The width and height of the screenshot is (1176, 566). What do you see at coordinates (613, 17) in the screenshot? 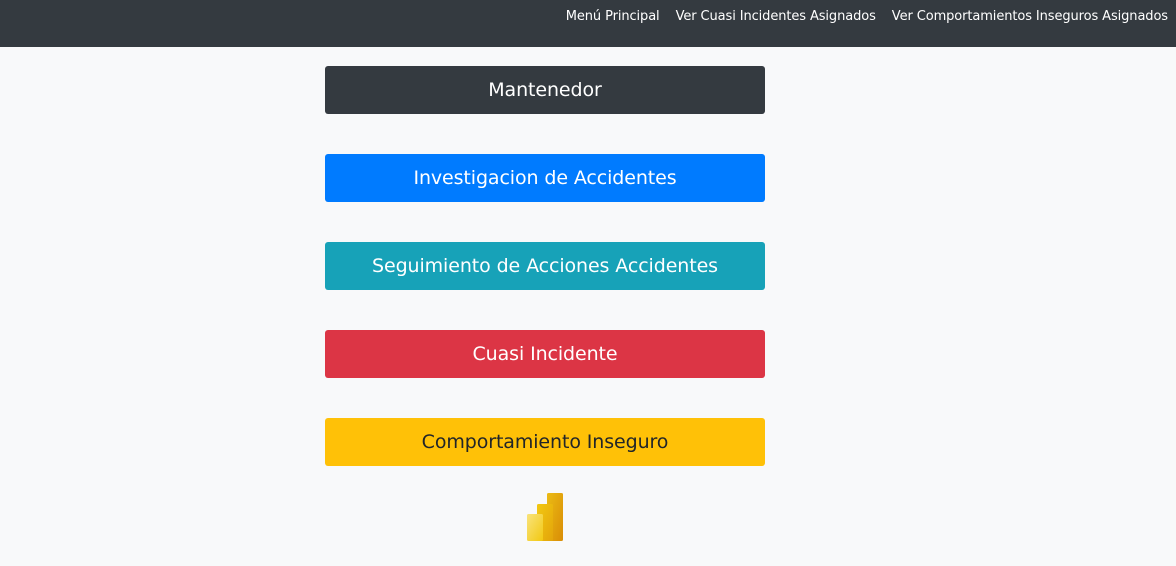
I see `nav-menu-principal: Menú Principal` at bounding box center [613, 17].